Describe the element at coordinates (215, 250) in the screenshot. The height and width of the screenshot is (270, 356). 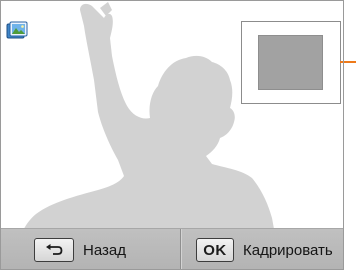
I see `ok-key: OK` at that location.